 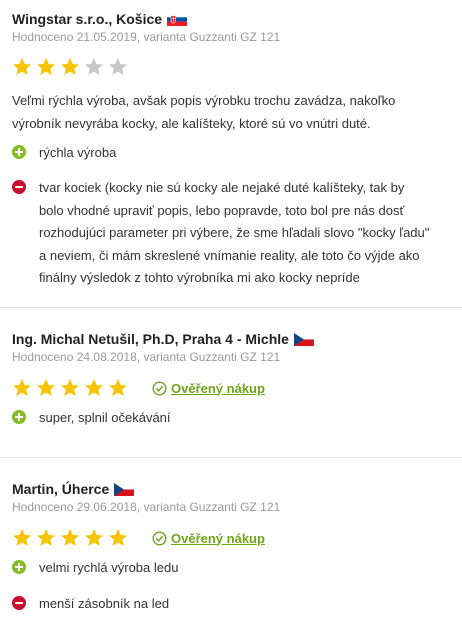 I want to click on reviewer-name: Martin, Úherce, so click(x=61, y=489).